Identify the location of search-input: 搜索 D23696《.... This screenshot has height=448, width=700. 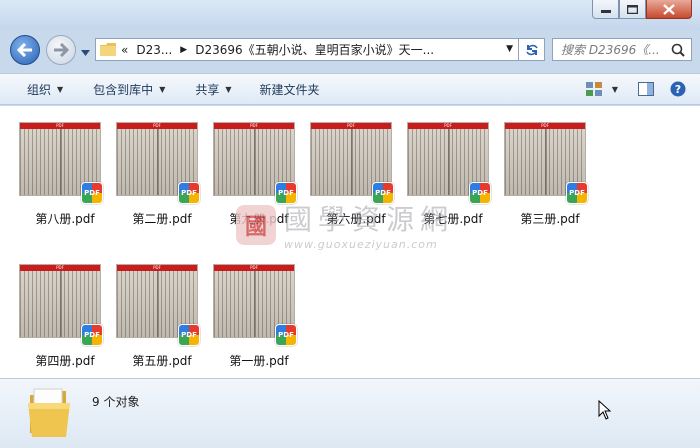
(622, 49).